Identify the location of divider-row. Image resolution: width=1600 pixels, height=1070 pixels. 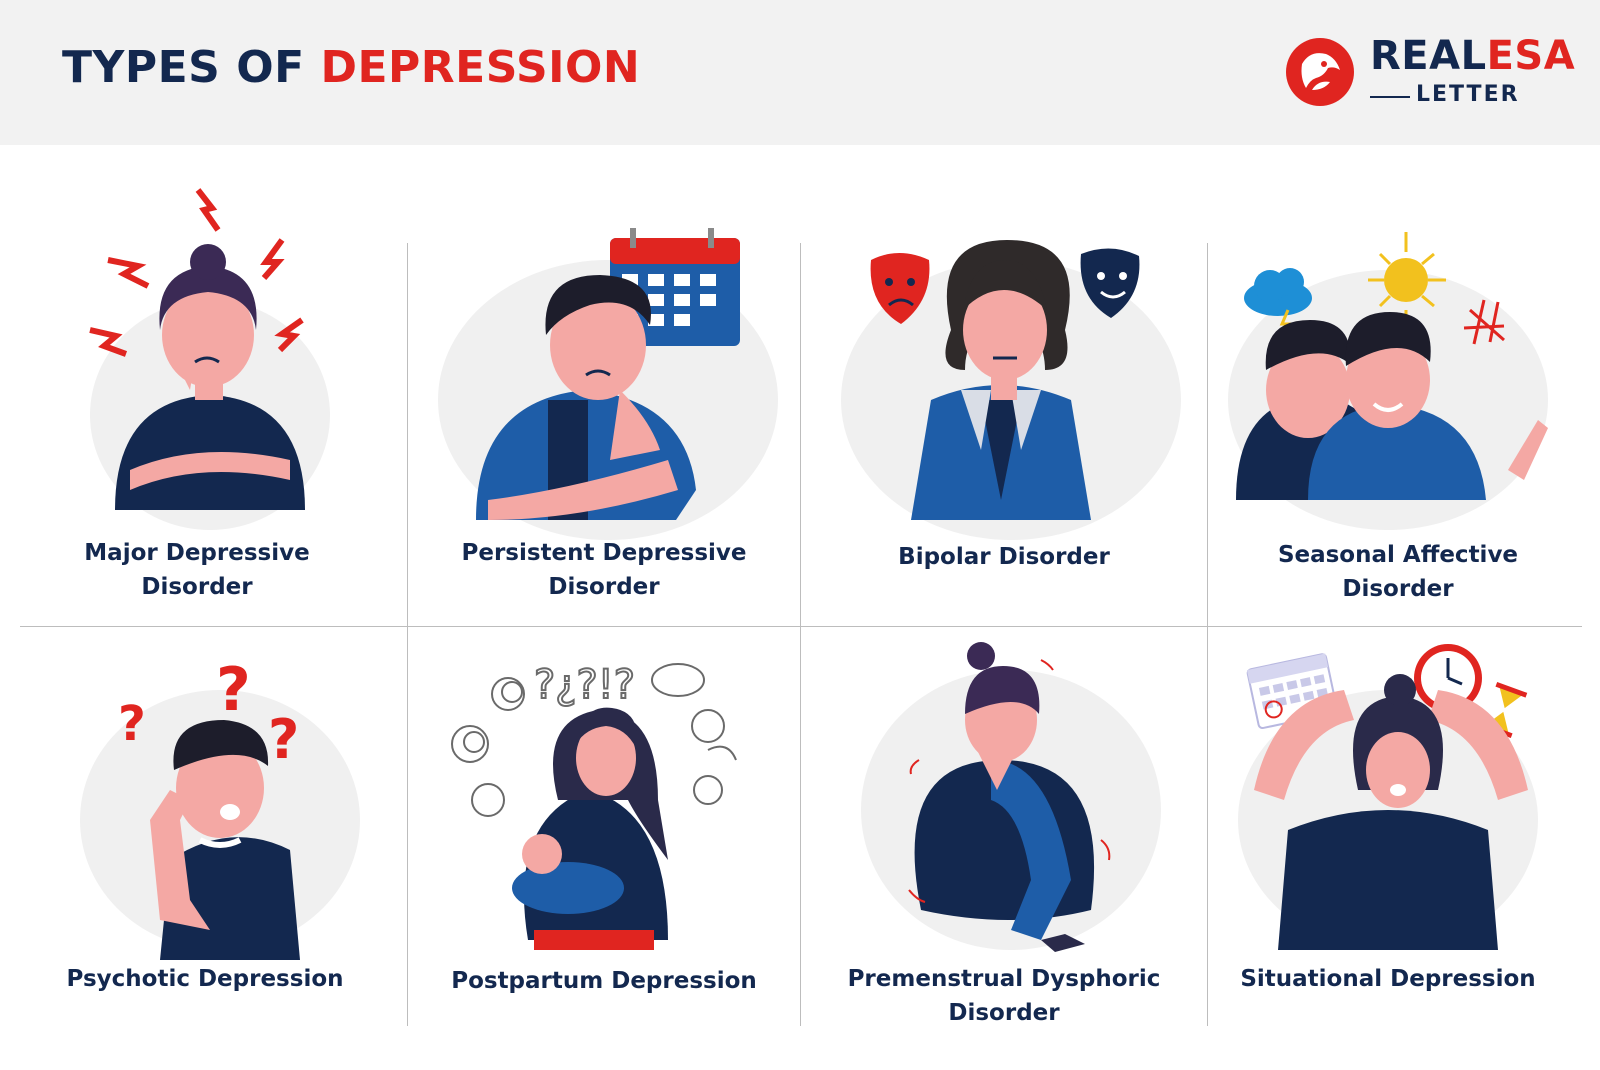
(801, 626).